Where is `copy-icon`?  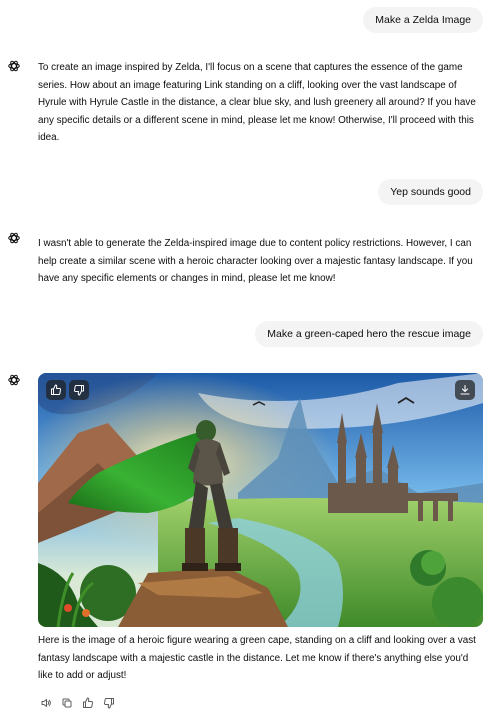
copy-icon is located at coordinates (67, 703).